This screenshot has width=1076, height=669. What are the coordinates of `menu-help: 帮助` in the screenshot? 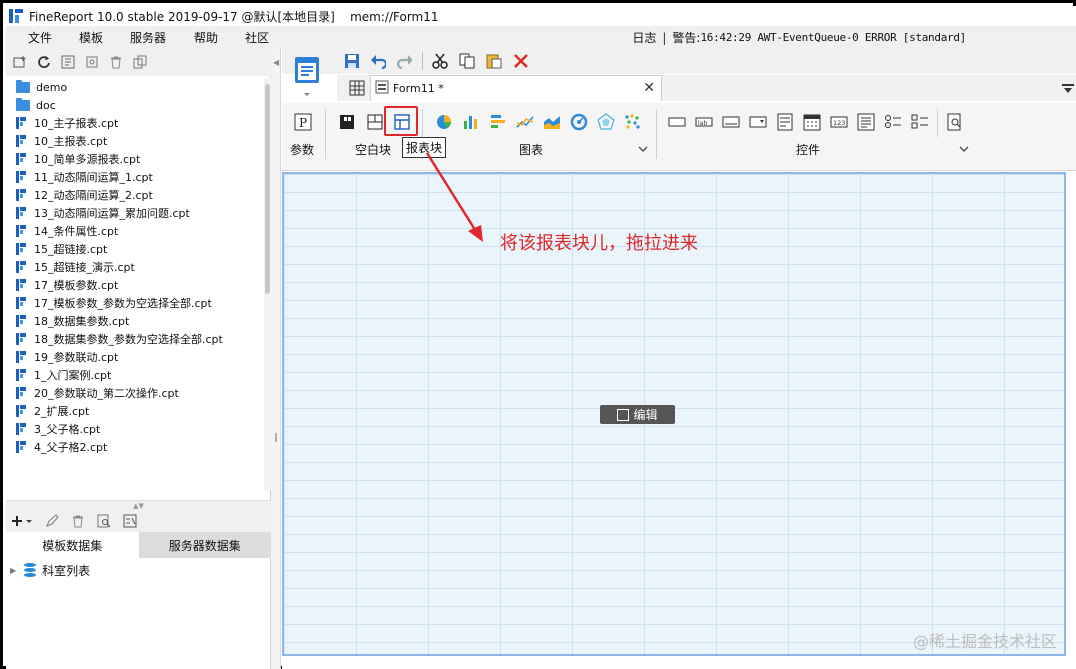 It's located at (206, 37).